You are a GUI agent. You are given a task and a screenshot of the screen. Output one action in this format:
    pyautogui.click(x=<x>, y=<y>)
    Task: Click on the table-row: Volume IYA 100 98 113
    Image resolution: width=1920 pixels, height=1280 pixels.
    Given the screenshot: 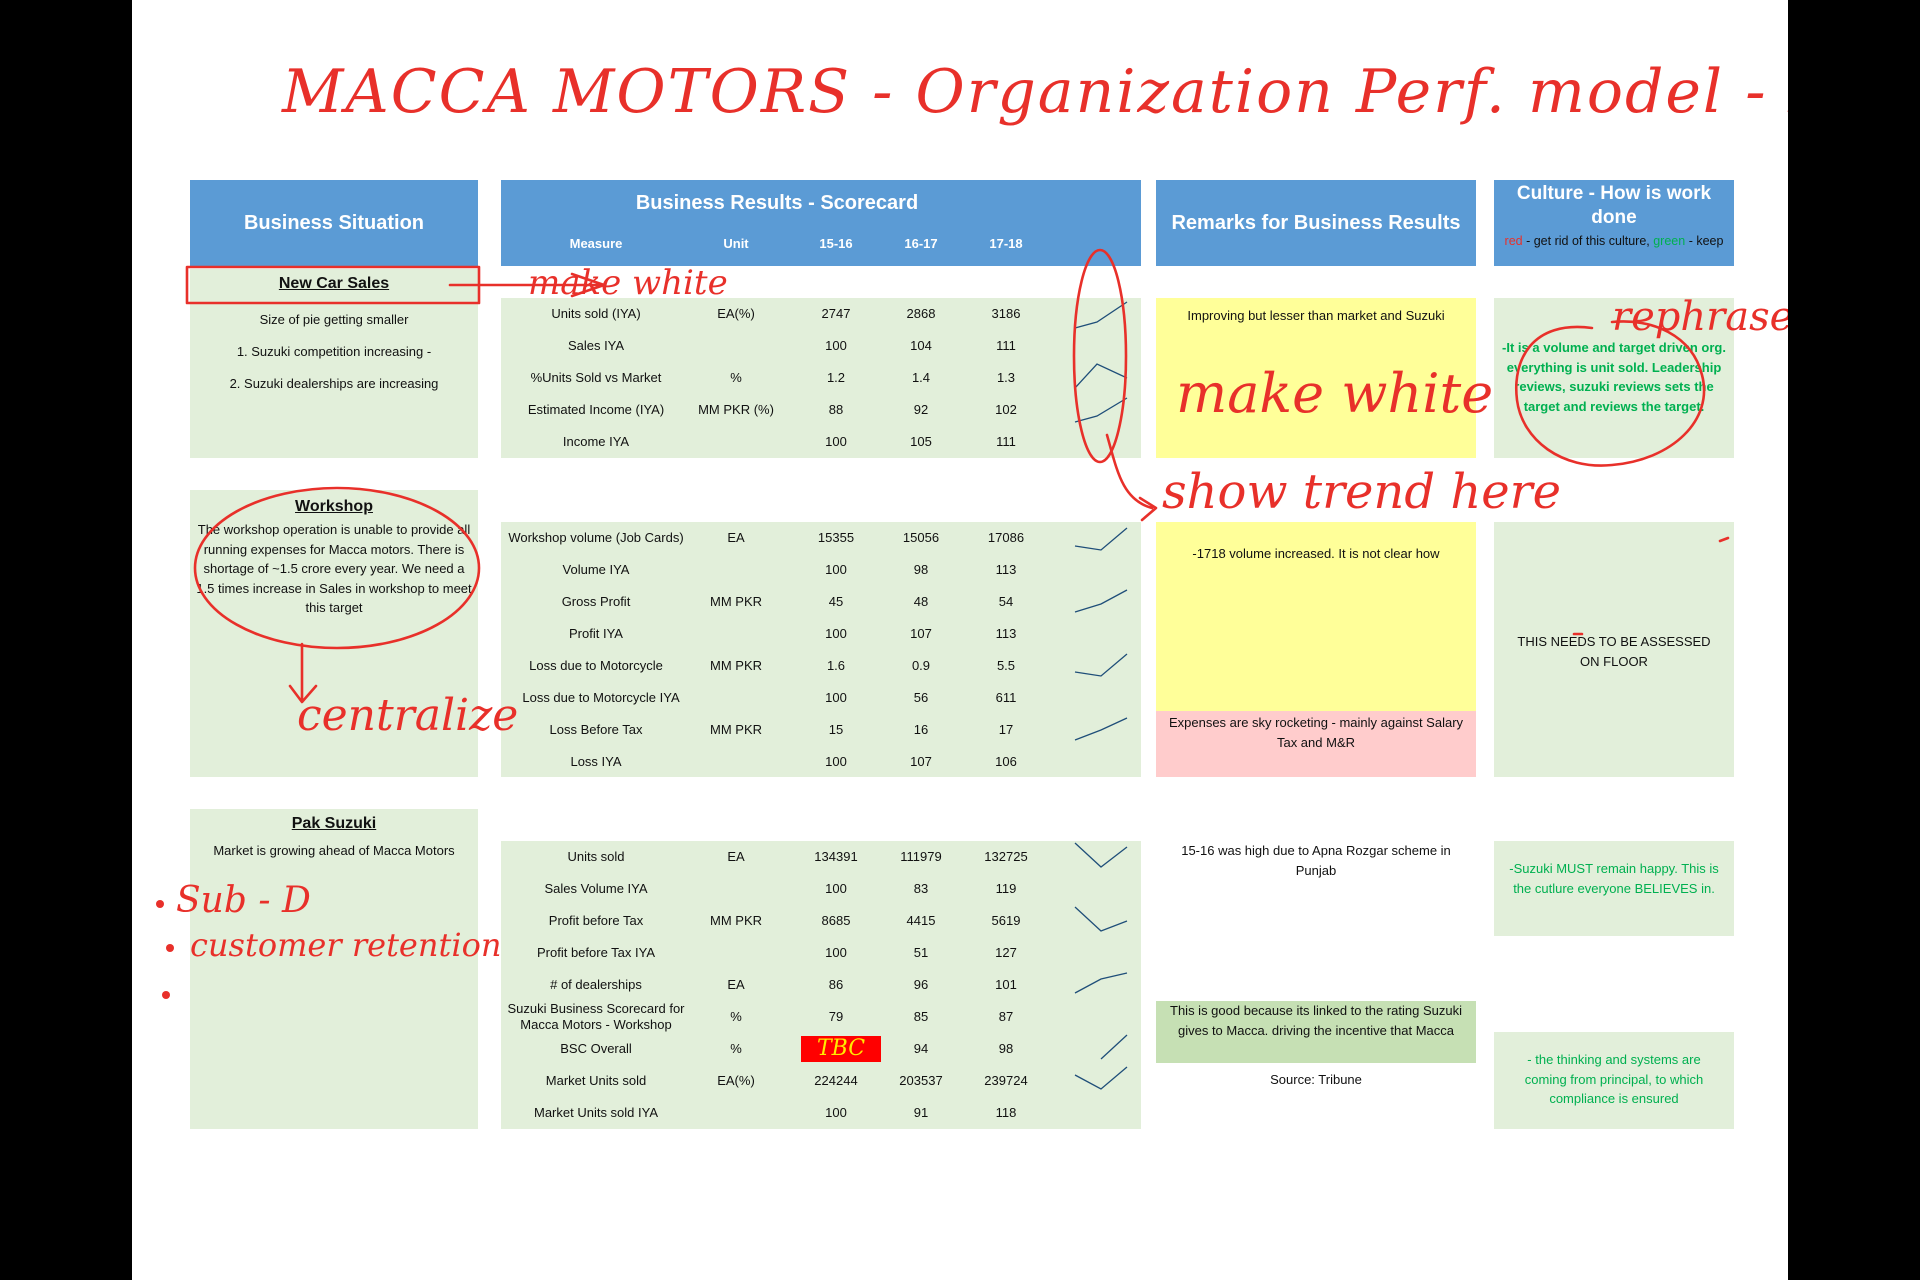 What is the action you would take?
    pyautogui.click(x=821, y=570)
    